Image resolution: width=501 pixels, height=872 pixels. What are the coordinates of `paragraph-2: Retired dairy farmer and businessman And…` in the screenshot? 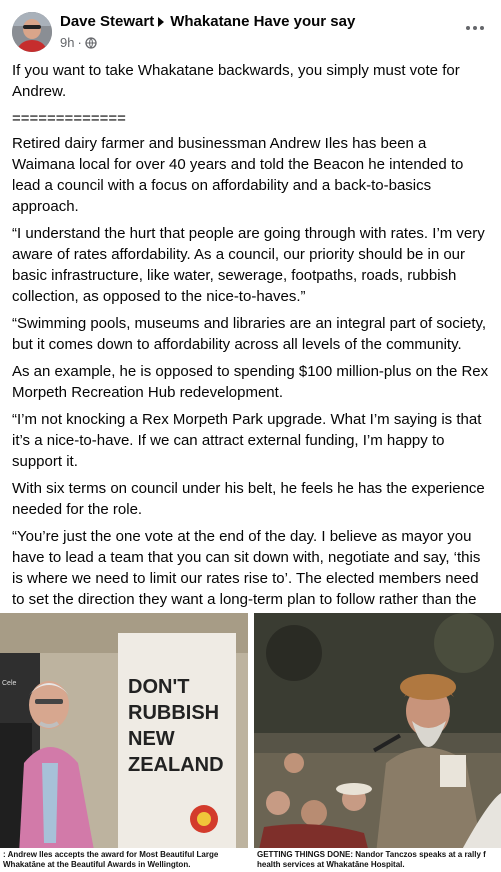 It's located at (238, 175).